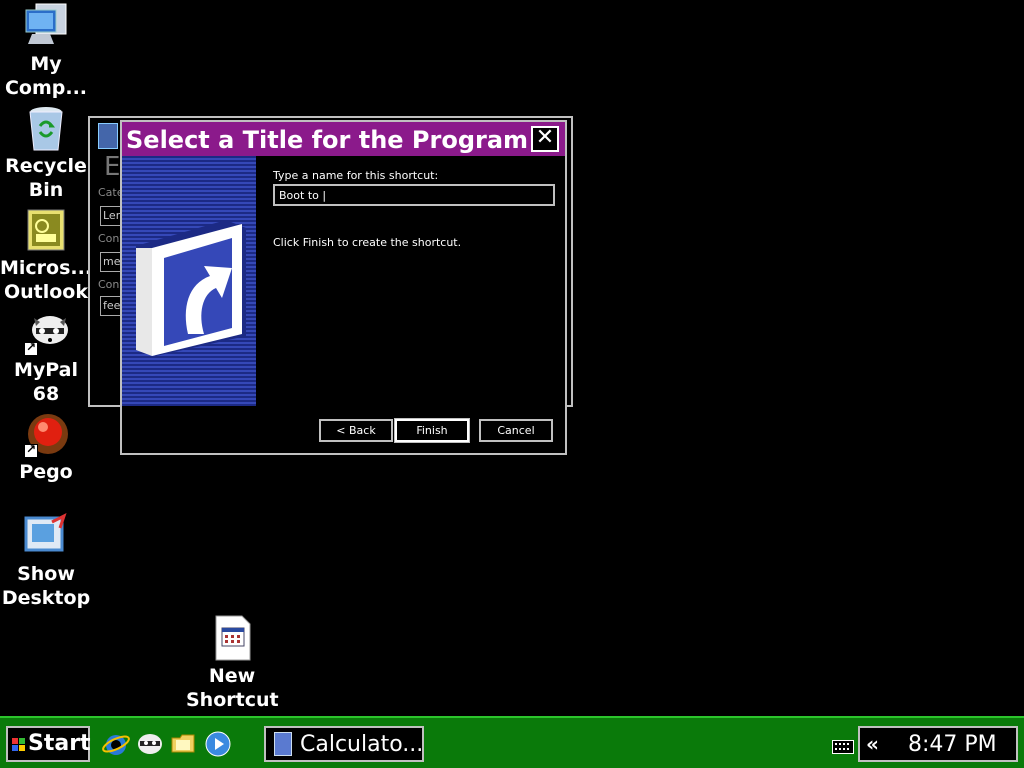 This screenshot has height=768, width=1024. I want to click on start-label: Start, so click(59, 743).